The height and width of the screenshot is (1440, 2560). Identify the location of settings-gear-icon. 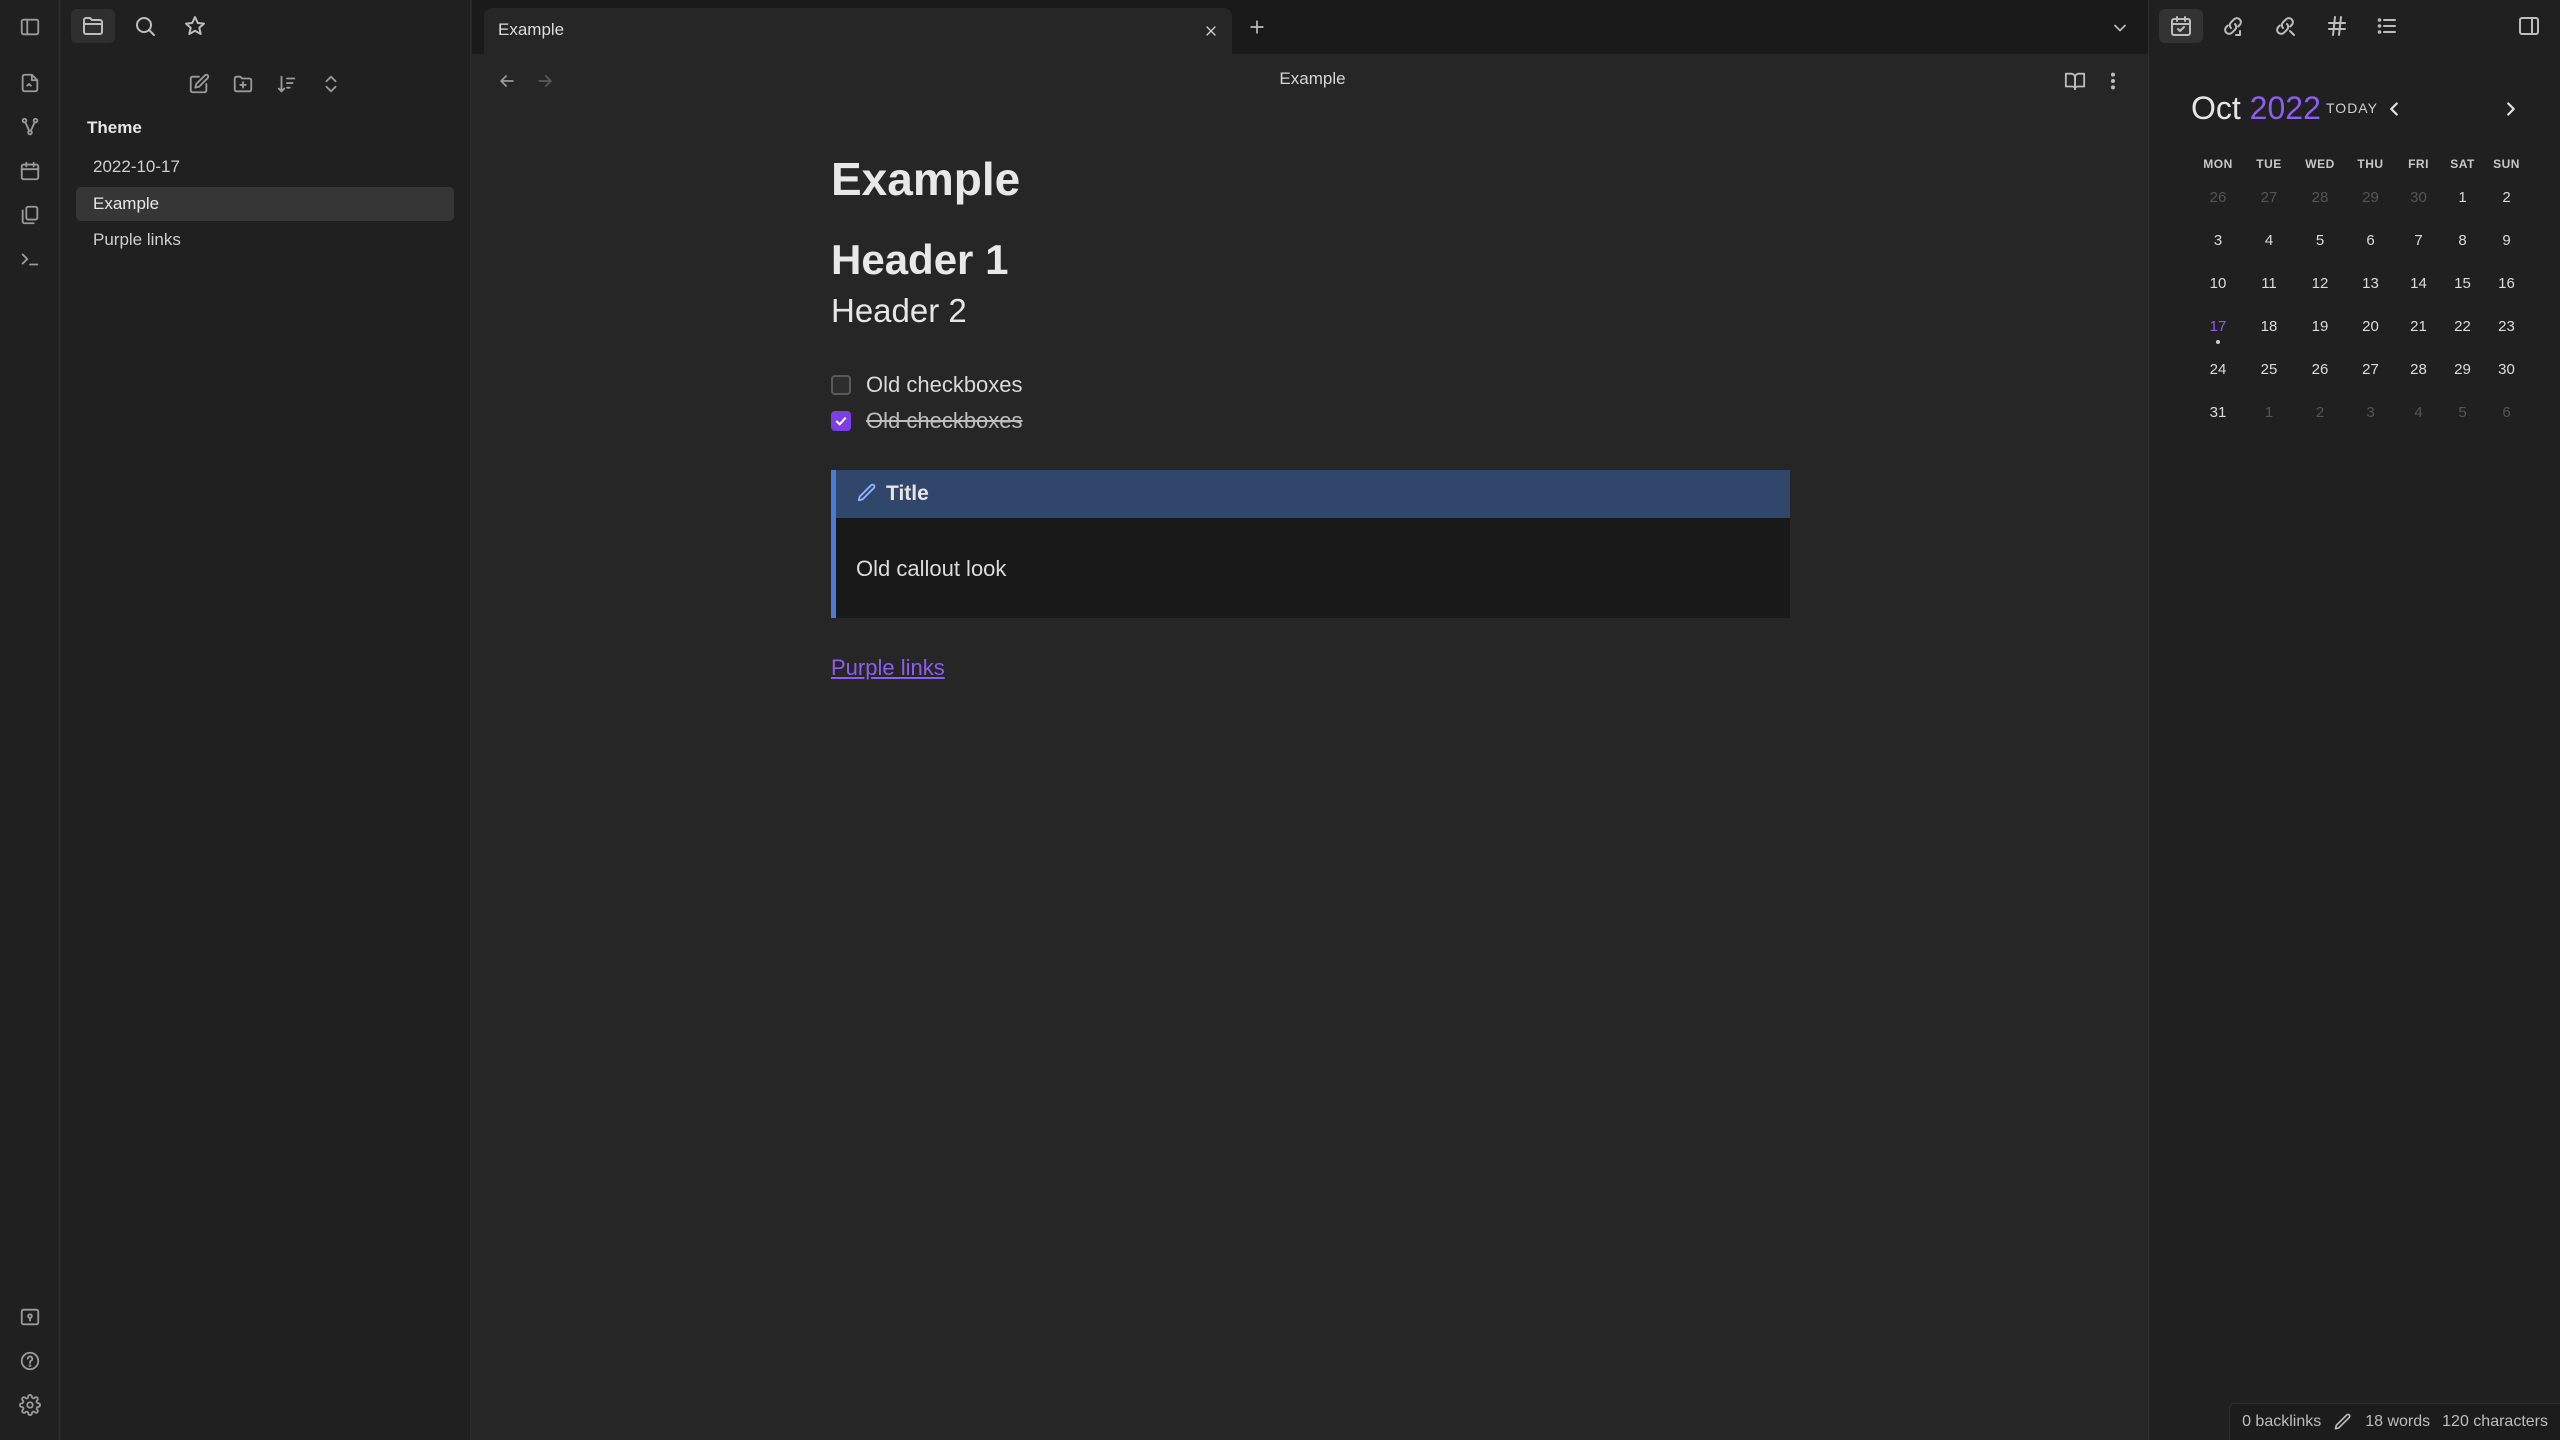
(30, 1405).